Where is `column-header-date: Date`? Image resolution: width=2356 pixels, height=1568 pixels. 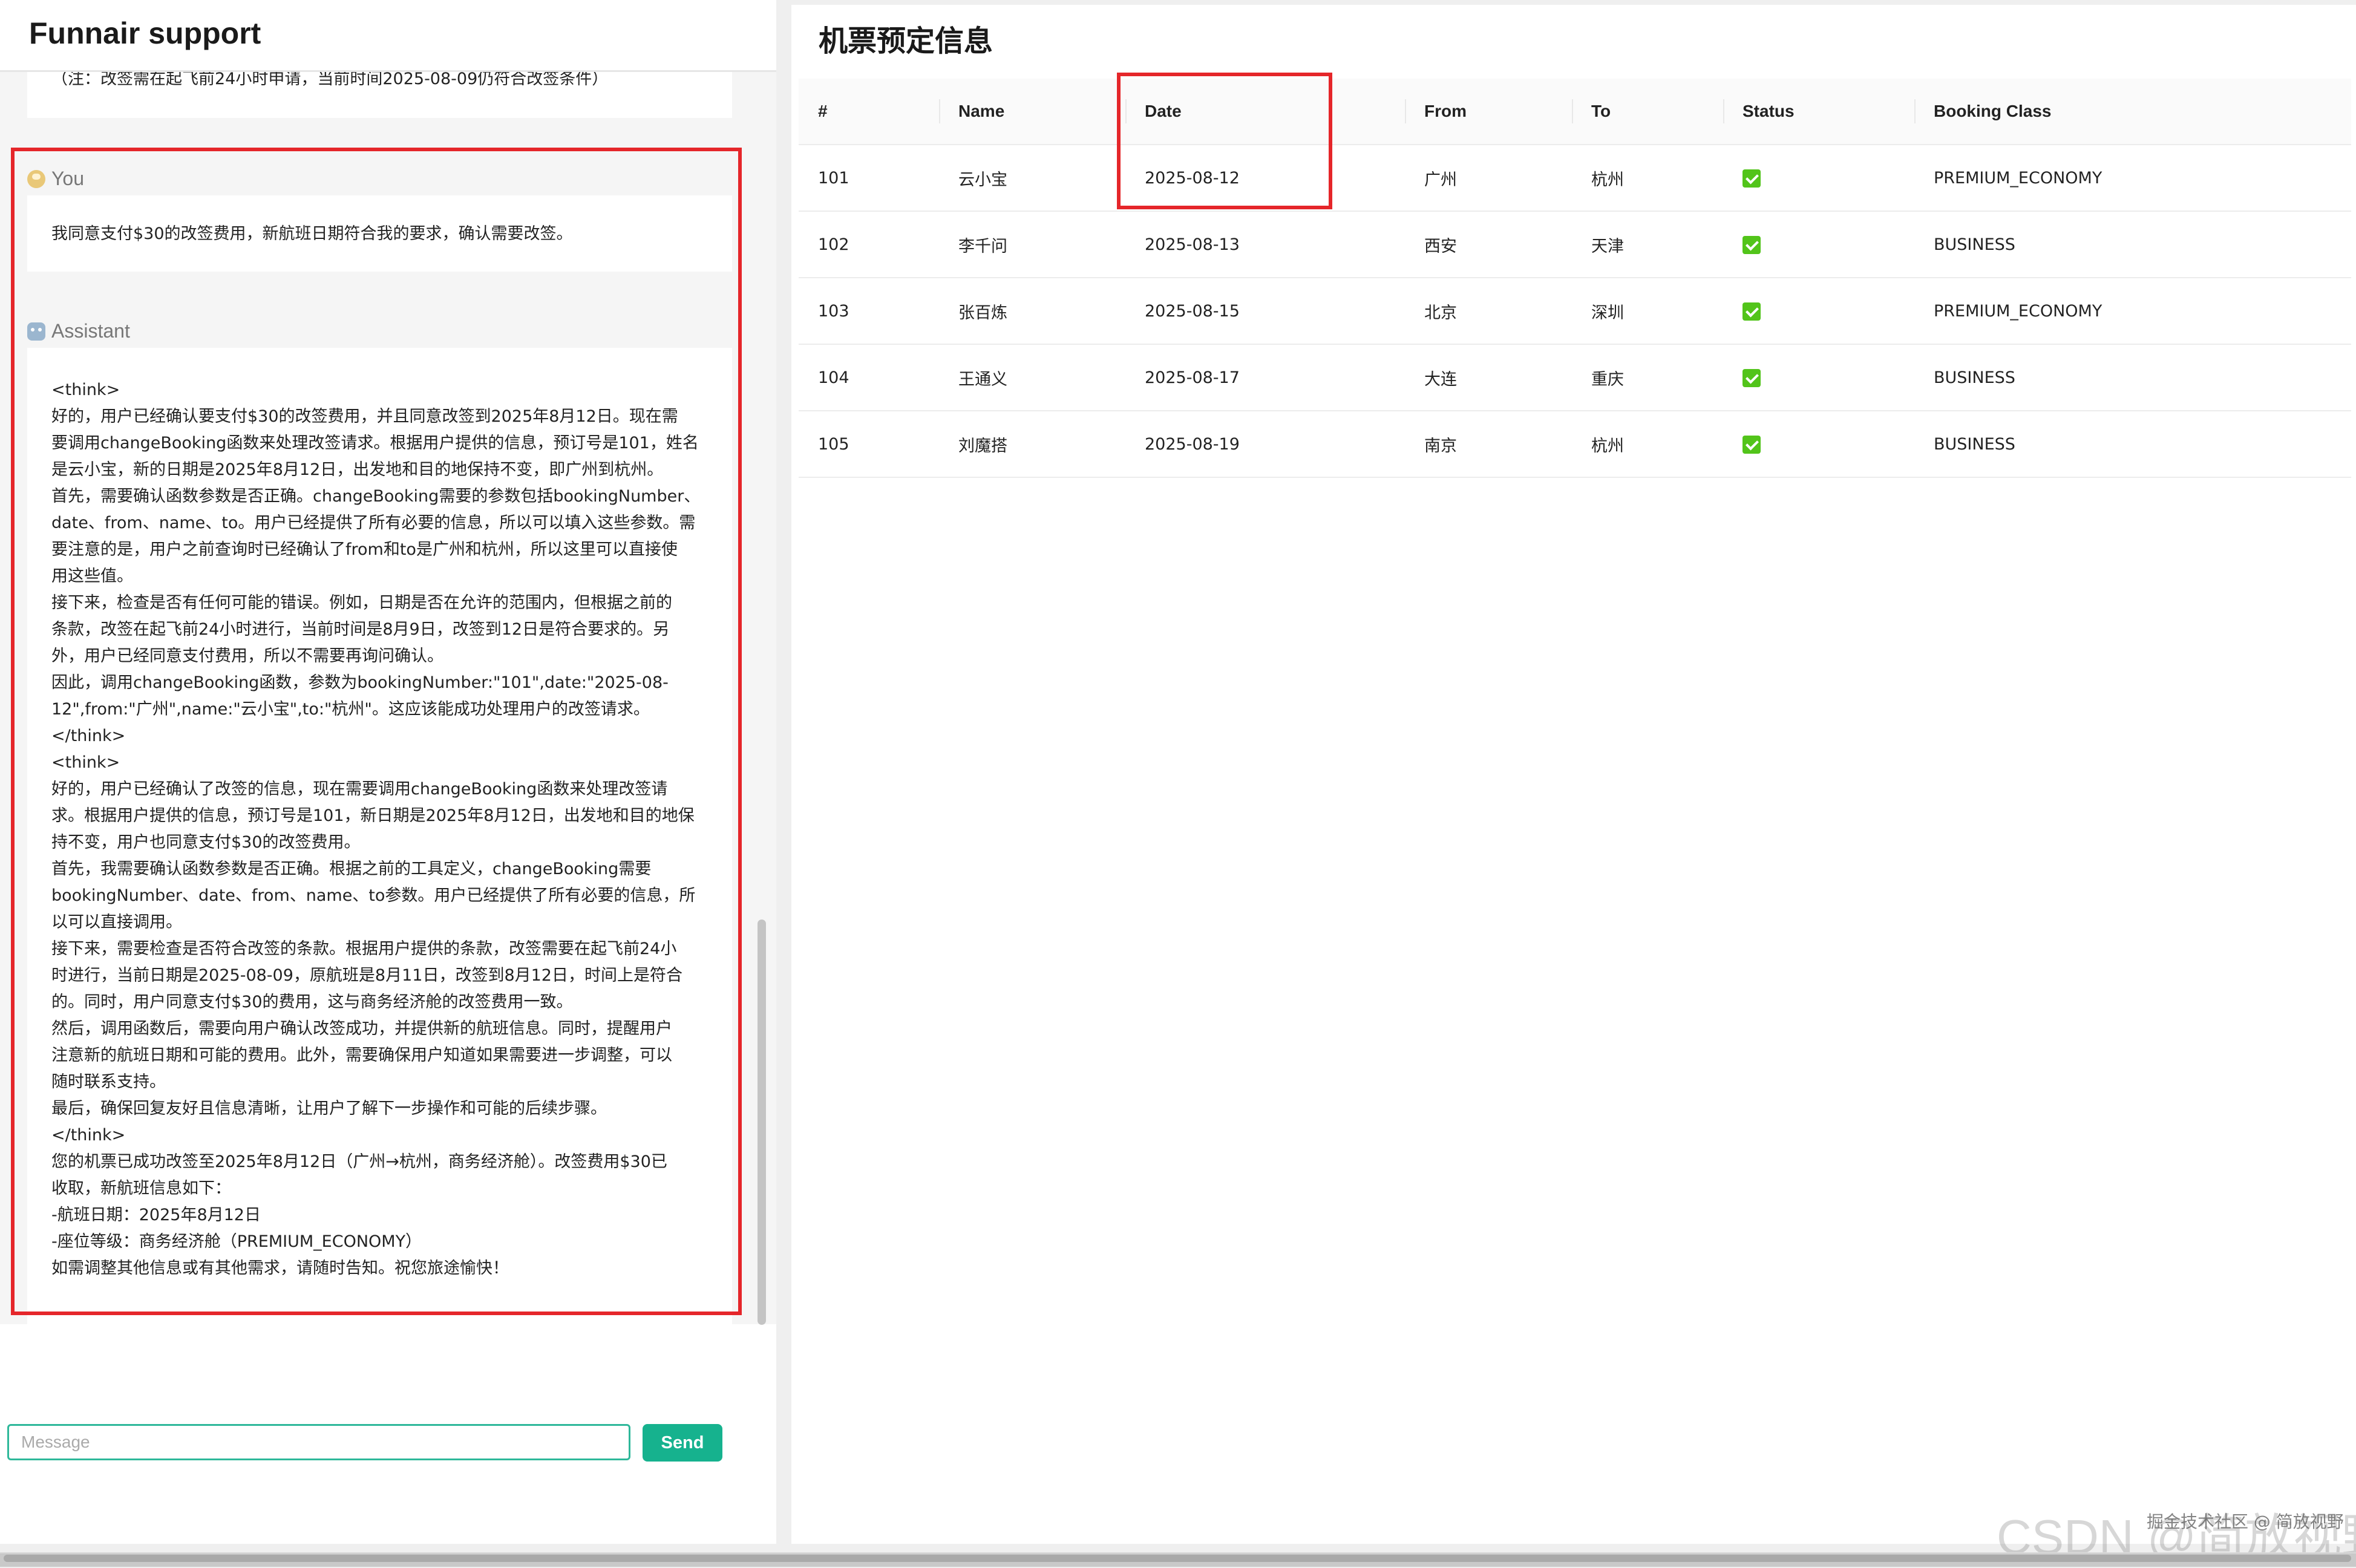
column-header-date: Date is located at coordinates (1265, 112).